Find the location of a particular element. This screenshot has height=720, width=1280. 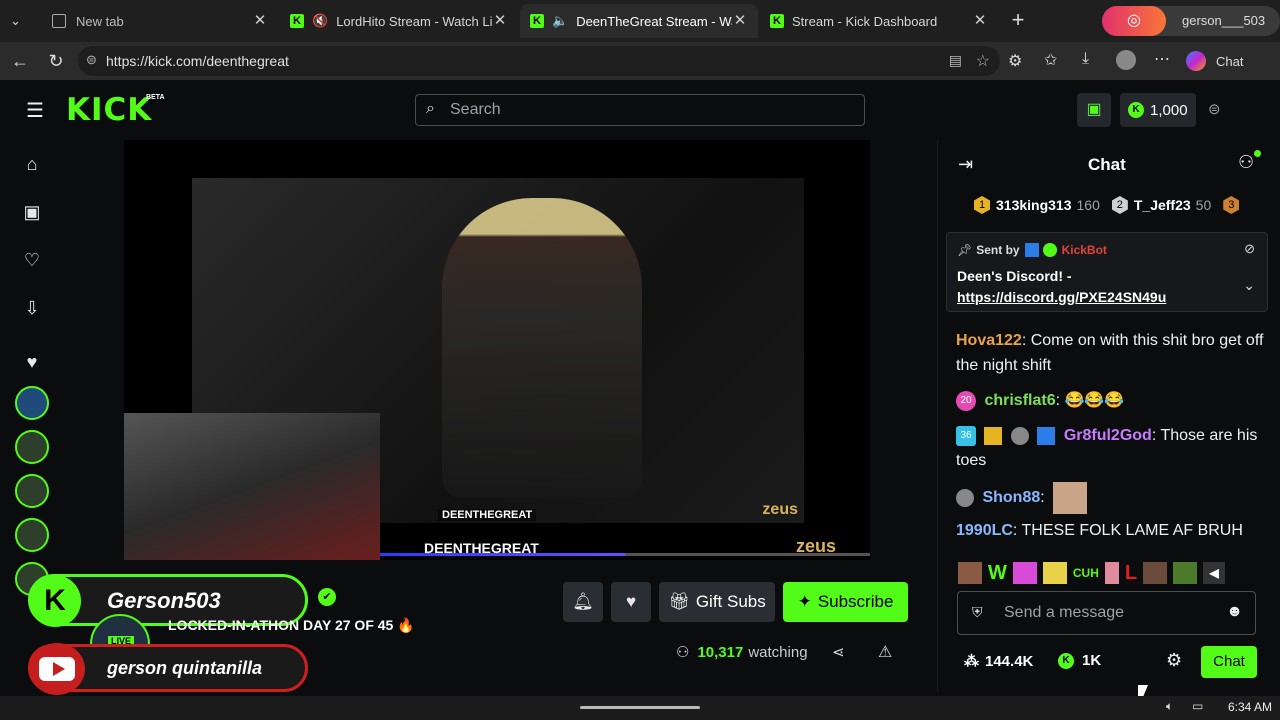

following-heart-icon: ♡ is located at coordinates (32, 260).